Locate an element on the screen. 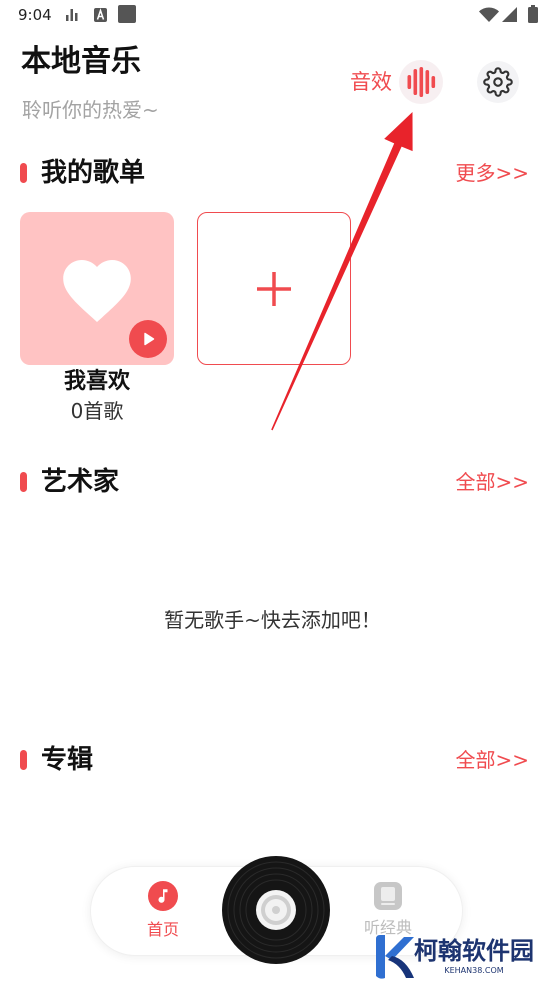 Image resolution: width=553 pixels, height=984 pixels. vinyl-disc-icon is located at coordinates (276, 910).